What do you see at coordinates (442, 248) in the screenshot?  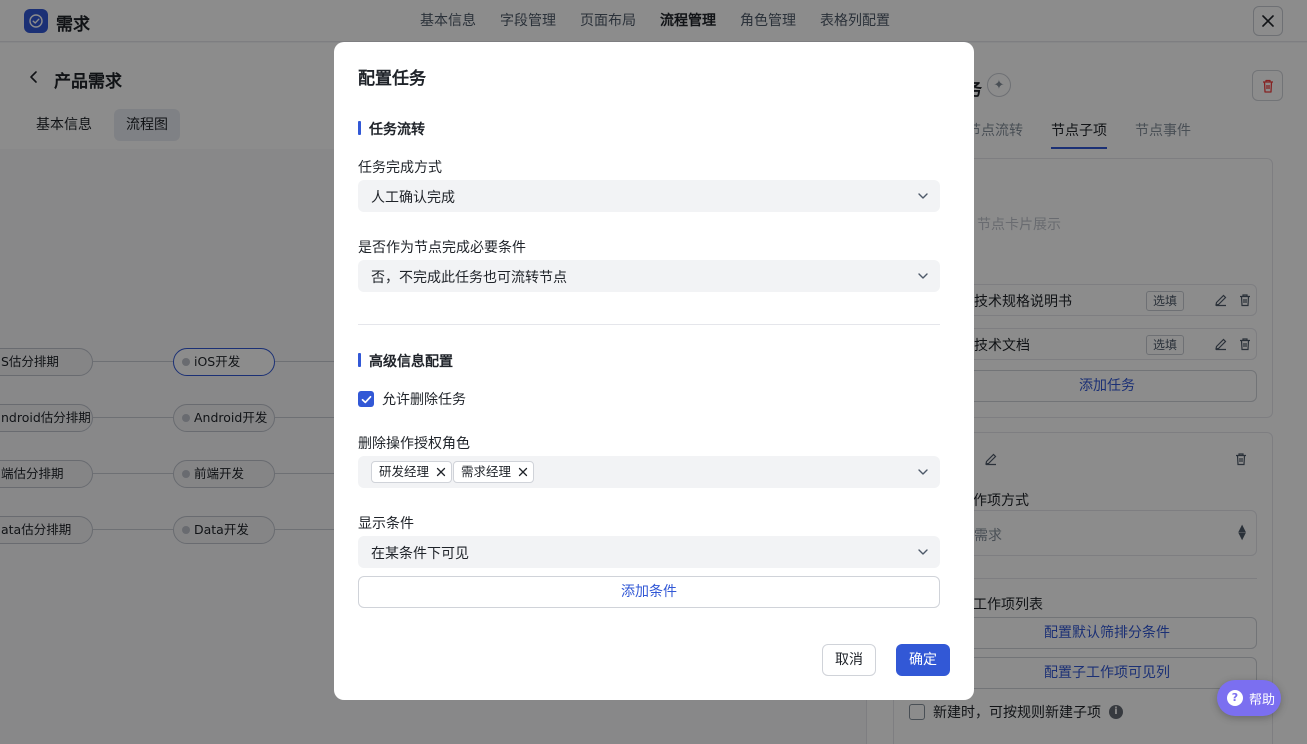 I see `required-condition-label: 是否作为节点完成必要条件` at bounding box center [442, 248].